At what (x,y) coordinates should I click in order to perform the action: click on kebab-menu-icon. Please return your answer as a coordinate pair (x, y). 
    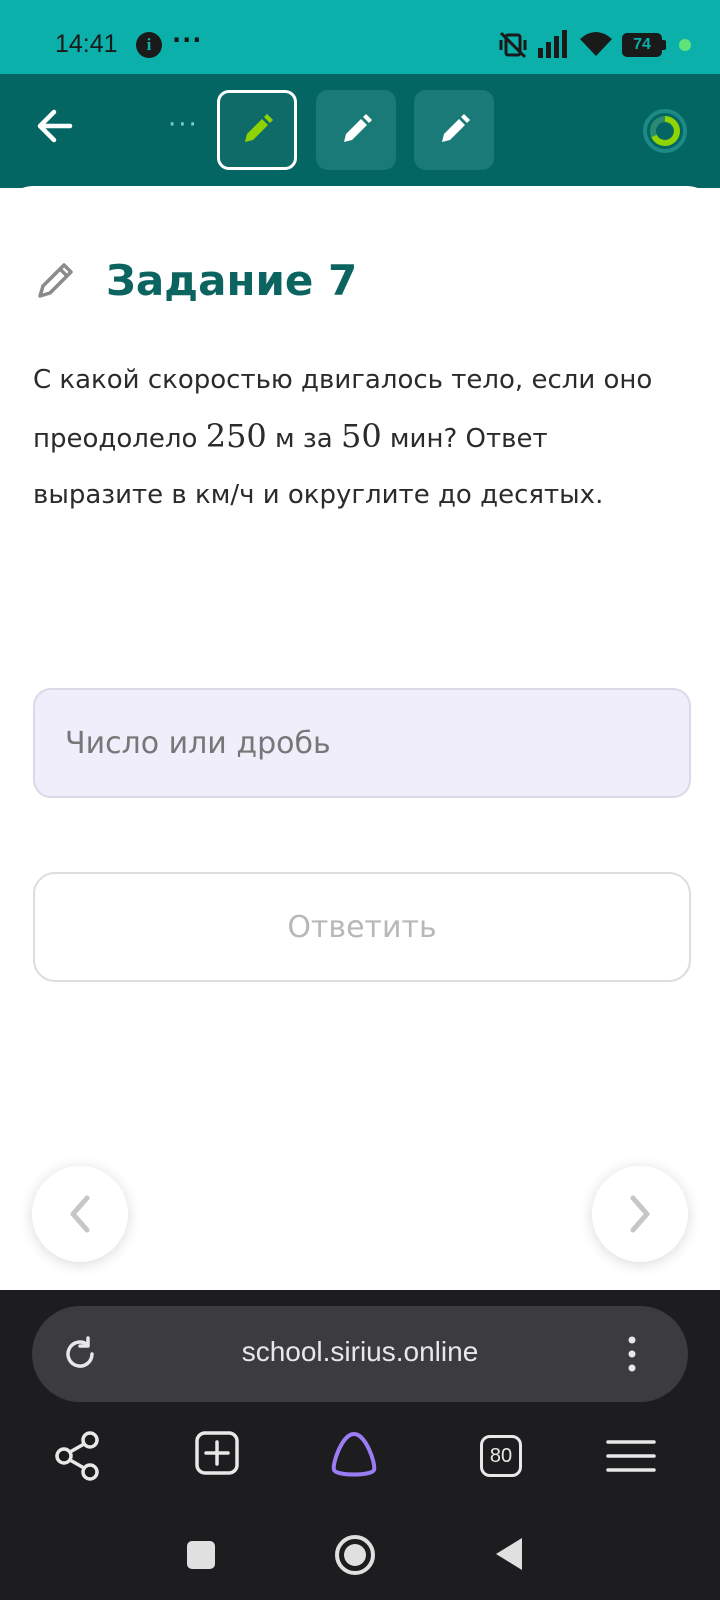
    Looking at the image, I should click on (632, 1354).